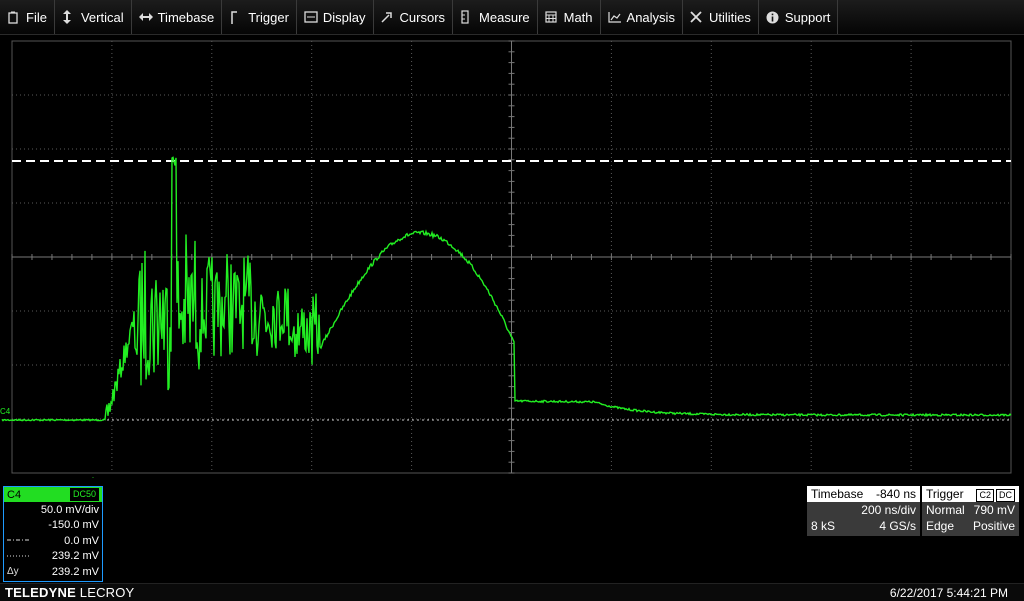 The height and width of the screenshot is (601, 1024). Describe the element at coordinates (970, 526) in the screenshot. I see `trigger-type-row: Edge Positive` at that location.